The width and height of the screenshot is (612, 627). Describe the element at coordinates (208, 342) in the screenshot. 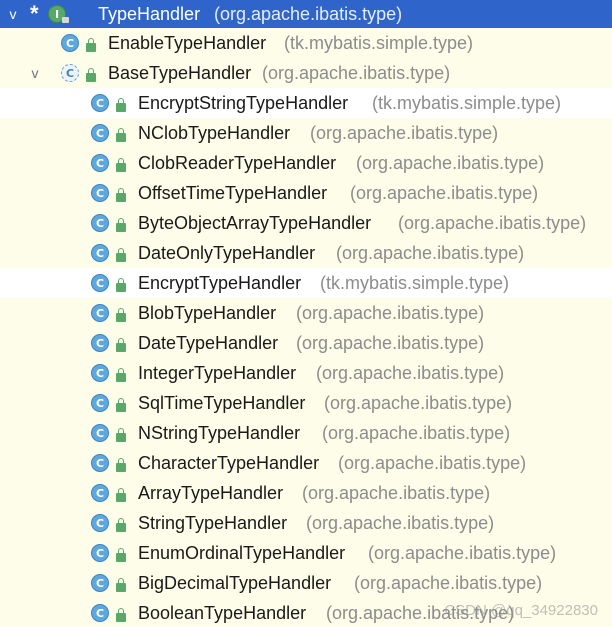

I see `node-name: DateTypeHandler` at that location.